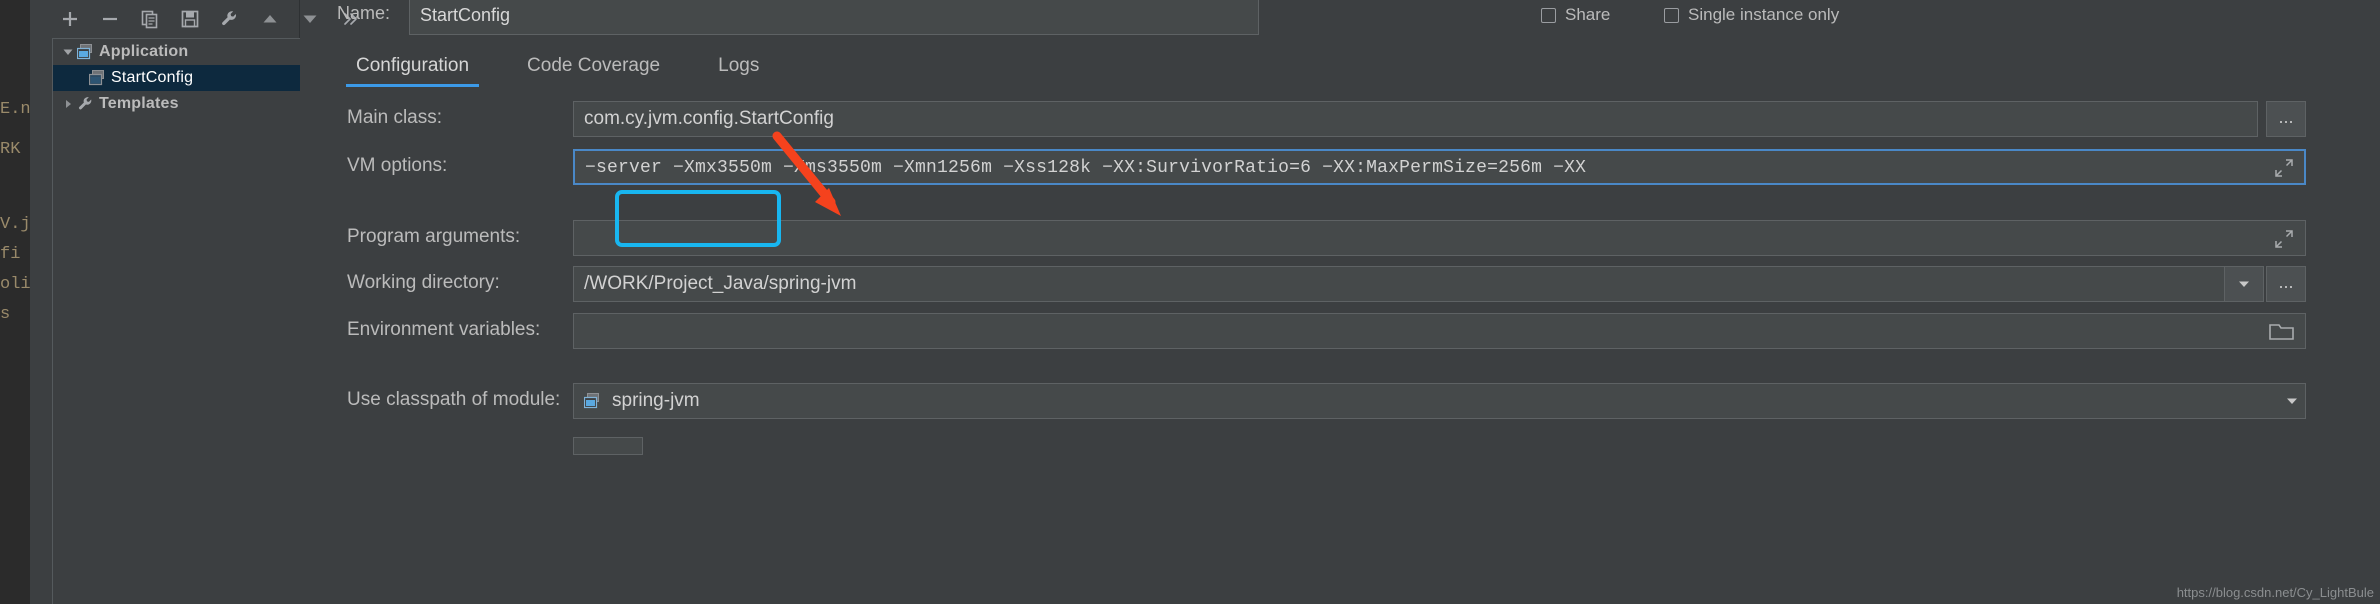 Image resolution: width=2380 pixels, height=604 pixels. Describe the element at coordinates (88, 52) in the screenshot. I see `application-icon` at that location.